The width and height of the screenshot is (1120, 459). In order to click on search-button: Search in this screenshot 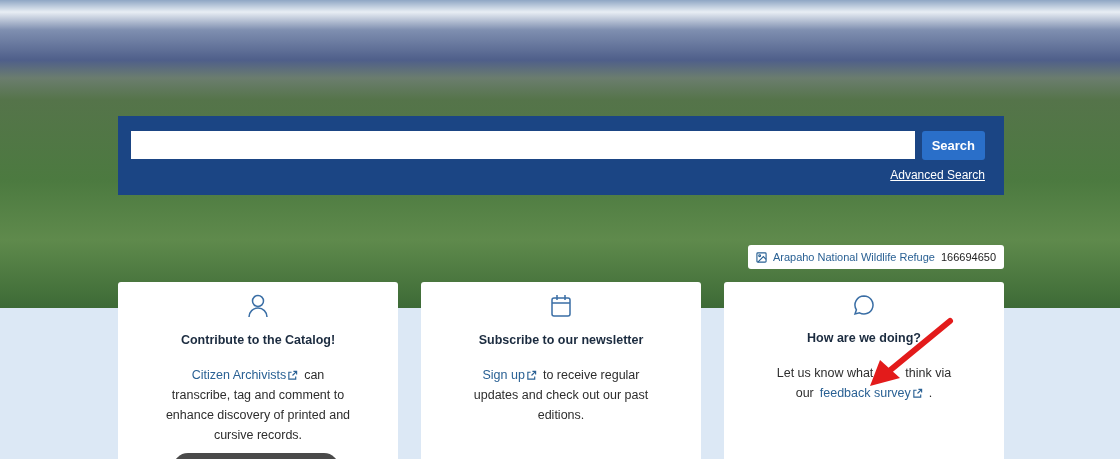, I will do `click(953, 145)`.